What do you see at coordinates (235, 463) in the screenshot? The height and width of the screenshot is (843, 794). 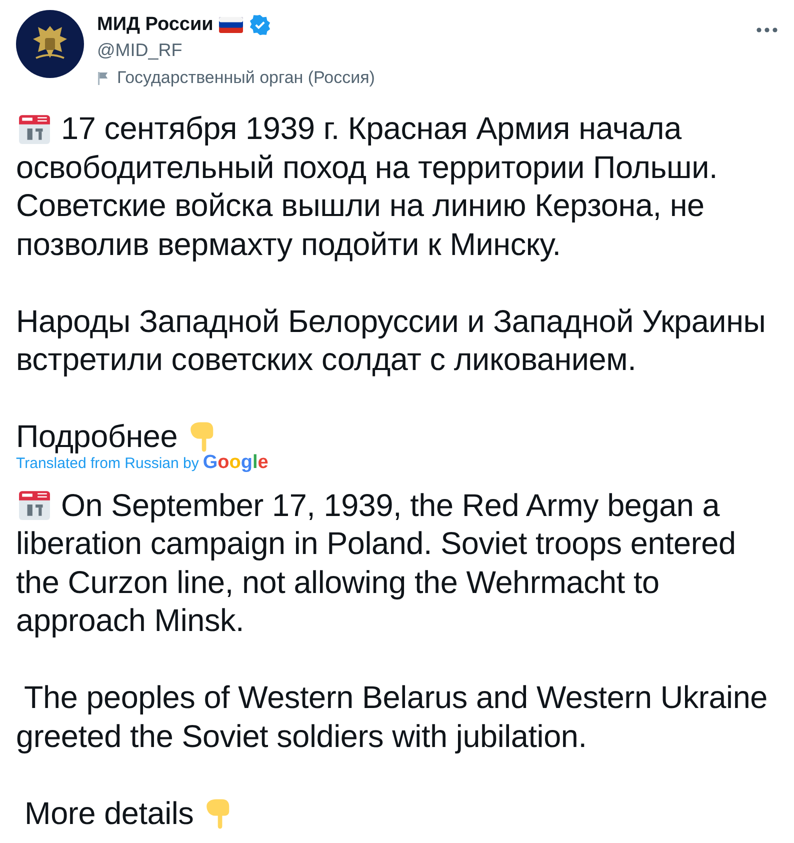 I see `google-link: Google` at bounding box center [235, 463].